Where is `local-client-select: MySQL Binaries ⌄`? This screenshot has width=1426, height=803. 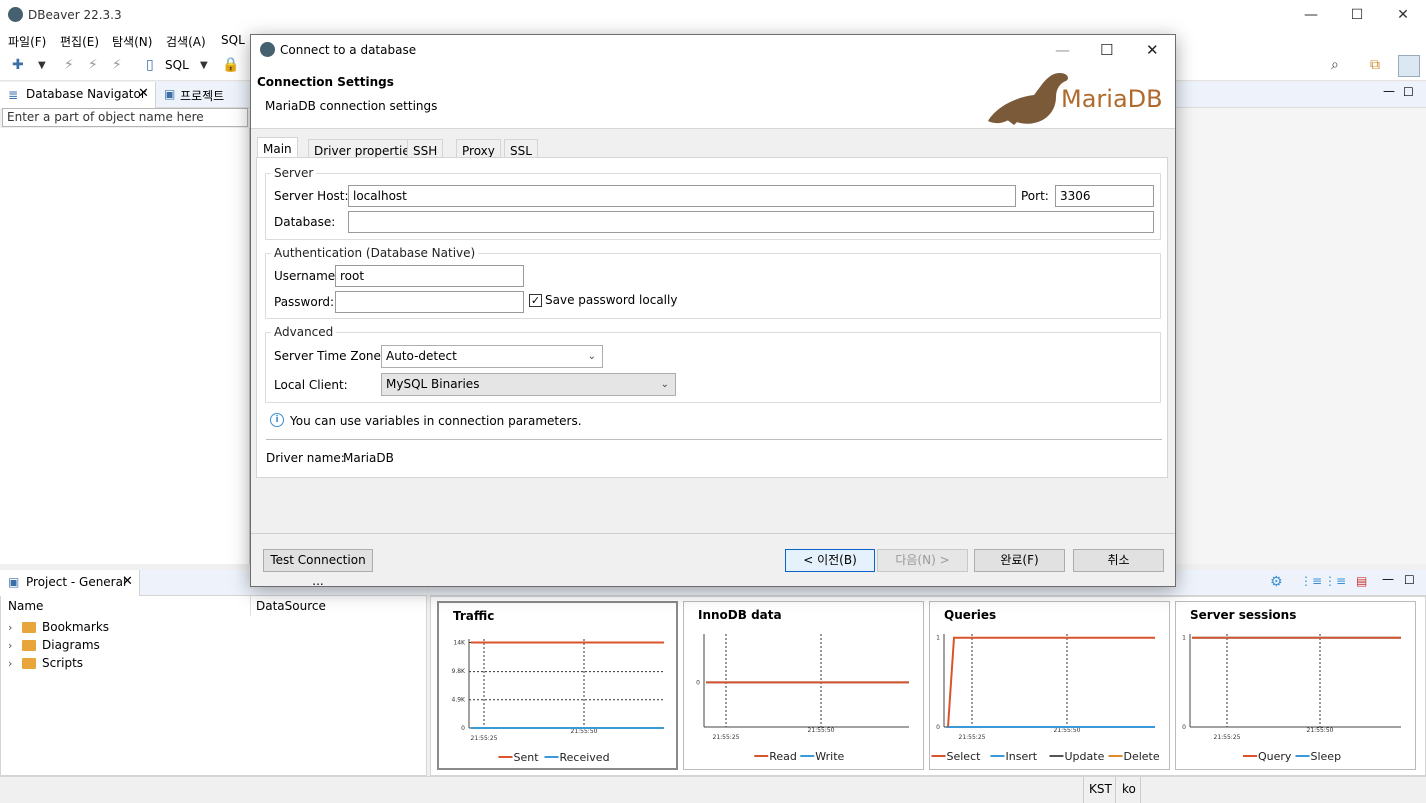
local-client-select: MySQL Binaries ⌄ is located at coordinates (528, 384).